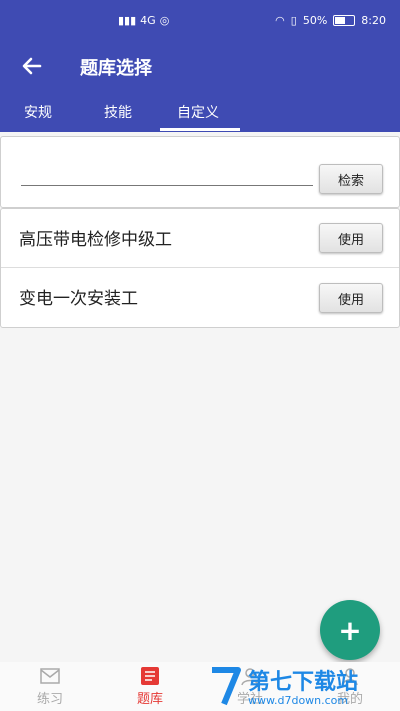 The height and width of the screenshot is (711, 400). Describe the element at coordinates (49, 699) in the screenshot. I see `nav-label: 练习` at that location.